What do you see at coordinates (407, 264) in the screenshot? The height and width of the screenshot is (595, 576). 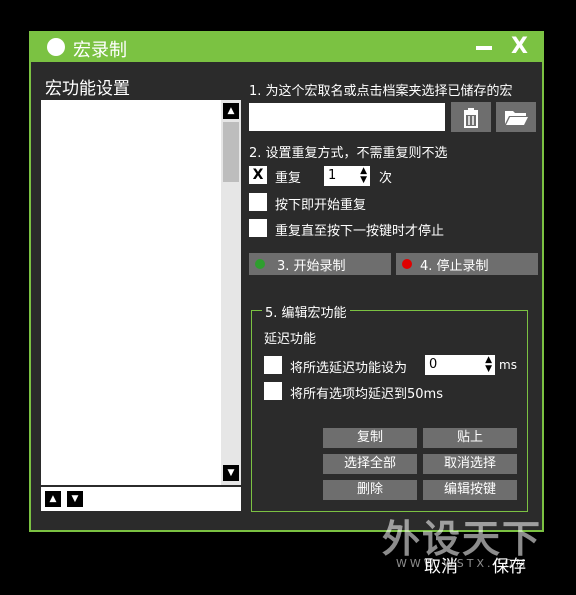 I see `stop-record-dot-icon` at bounding box center [407, 264].